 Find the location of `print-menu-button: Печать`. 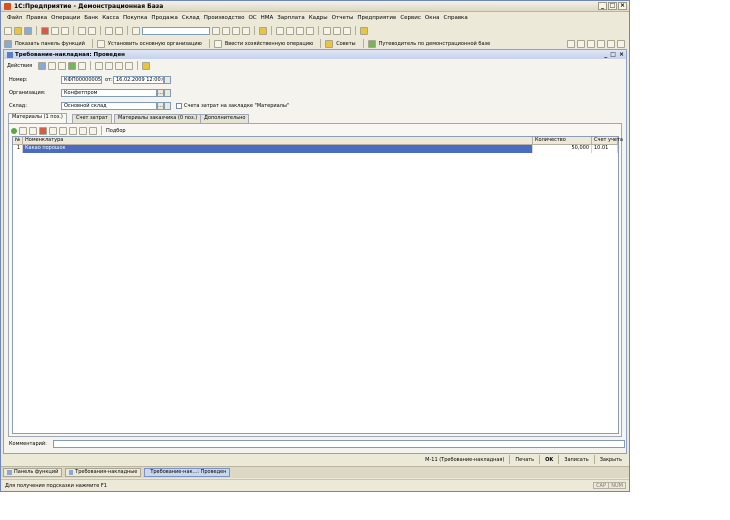

print-menu-button: Печать is located at coordinates (524, 460).